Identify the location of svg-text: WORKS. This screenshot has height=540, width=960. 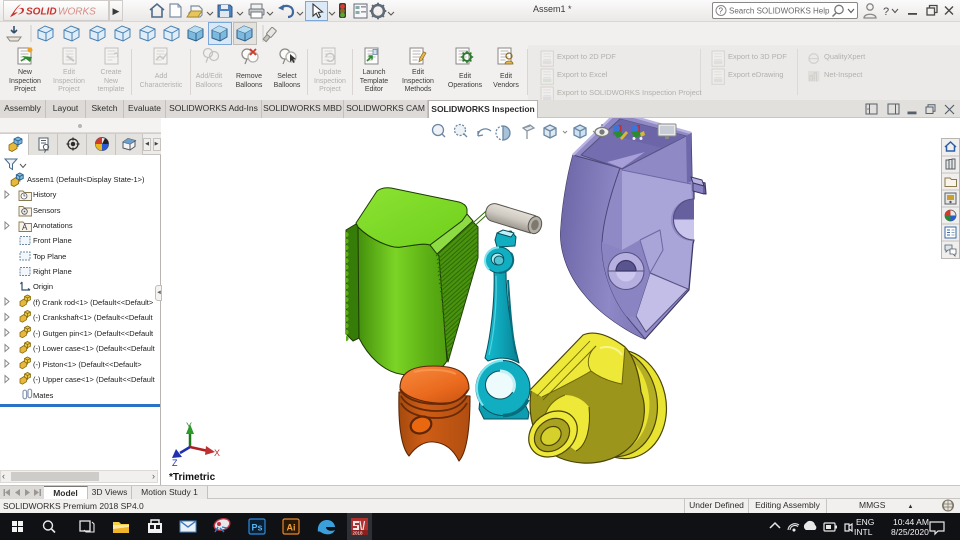
(77, 12).